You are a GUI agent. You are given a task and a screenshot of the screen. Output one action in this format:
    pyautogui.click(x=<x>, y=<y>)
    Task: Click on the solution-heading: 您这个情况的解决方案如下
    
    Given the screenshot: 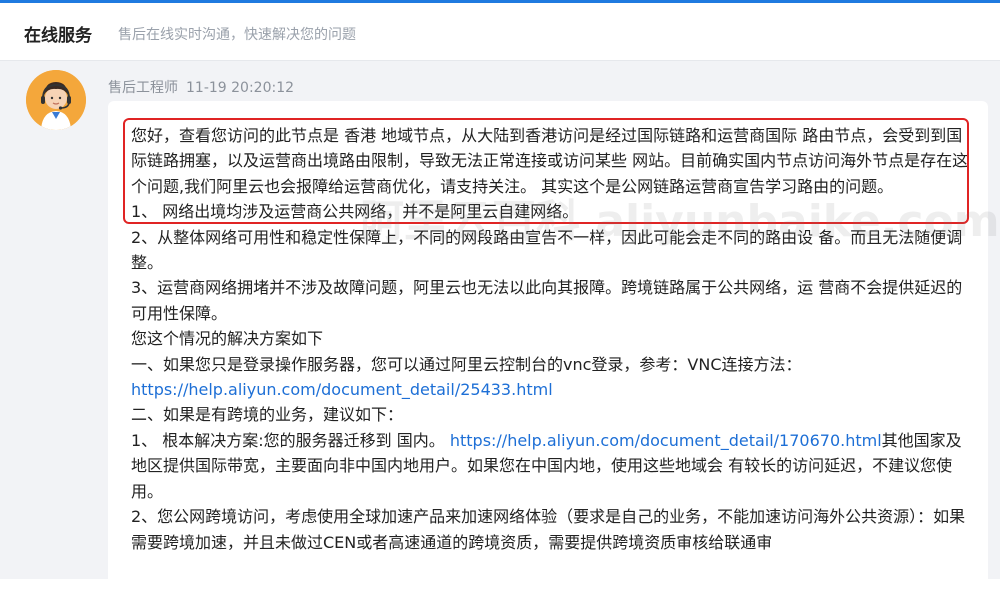 What is the action you would take?
    pyautogui.click(x=227, y=339)
    